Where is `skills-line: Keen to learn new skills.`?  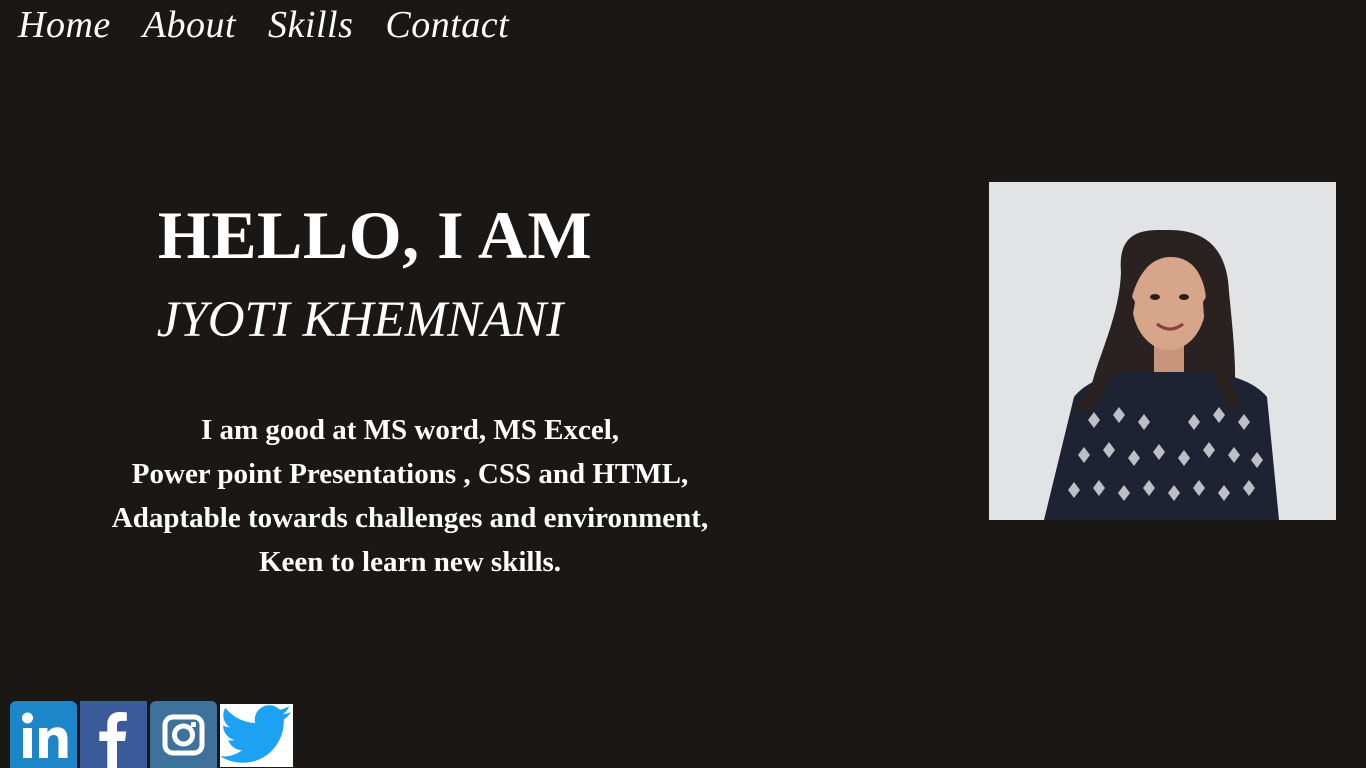 skills-line: Keen to learn new skills. is located at coordinates (410, 562).